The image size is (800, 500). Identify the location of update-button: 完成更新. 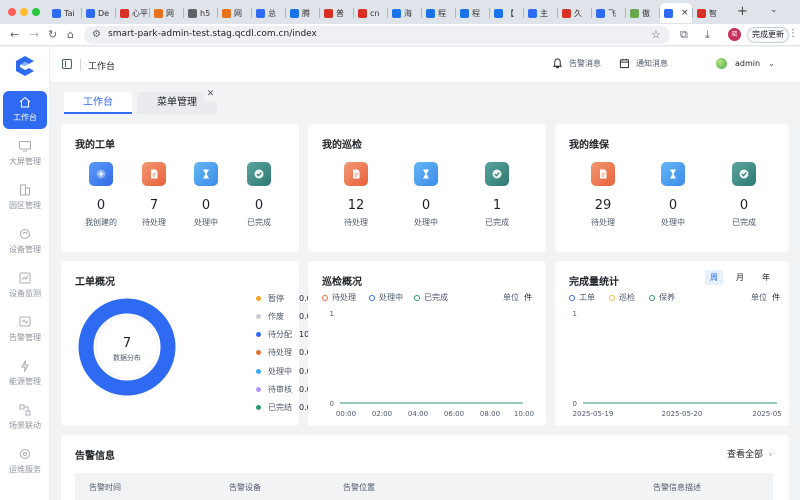
(768, 35).